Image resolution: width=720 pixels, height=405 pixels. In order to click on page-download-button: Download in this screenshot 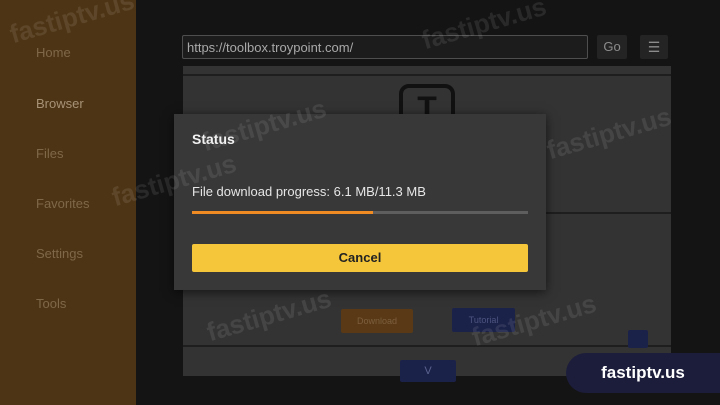, I will do `click(377, 321)`.